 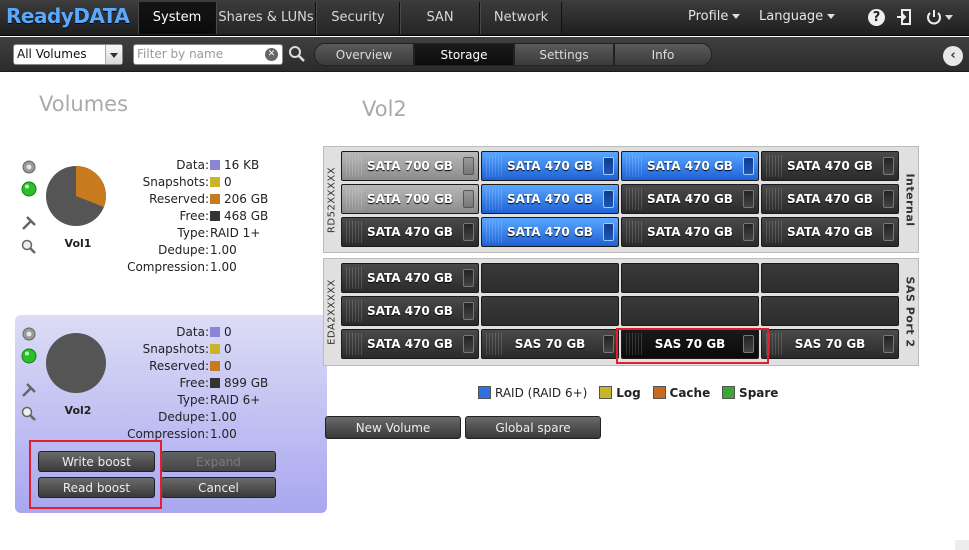 I want to click on search-icon, so click(x=297, y=54).